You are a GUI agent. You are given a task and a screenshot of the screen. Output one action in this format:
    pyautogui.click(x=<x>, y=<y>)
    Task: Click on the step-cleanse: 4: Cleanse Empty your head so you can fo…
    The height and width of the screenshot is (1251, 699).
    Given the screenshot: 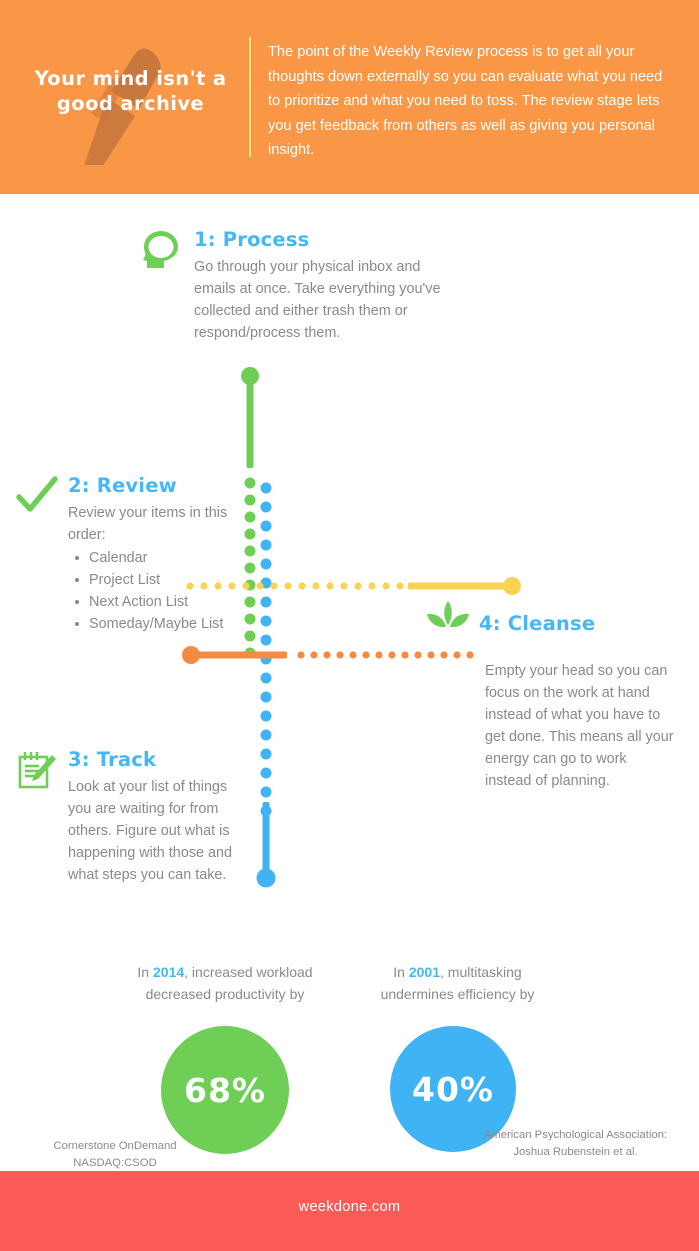 What is the action you would take?
    pyautogui.click(x=555, y=696)
    